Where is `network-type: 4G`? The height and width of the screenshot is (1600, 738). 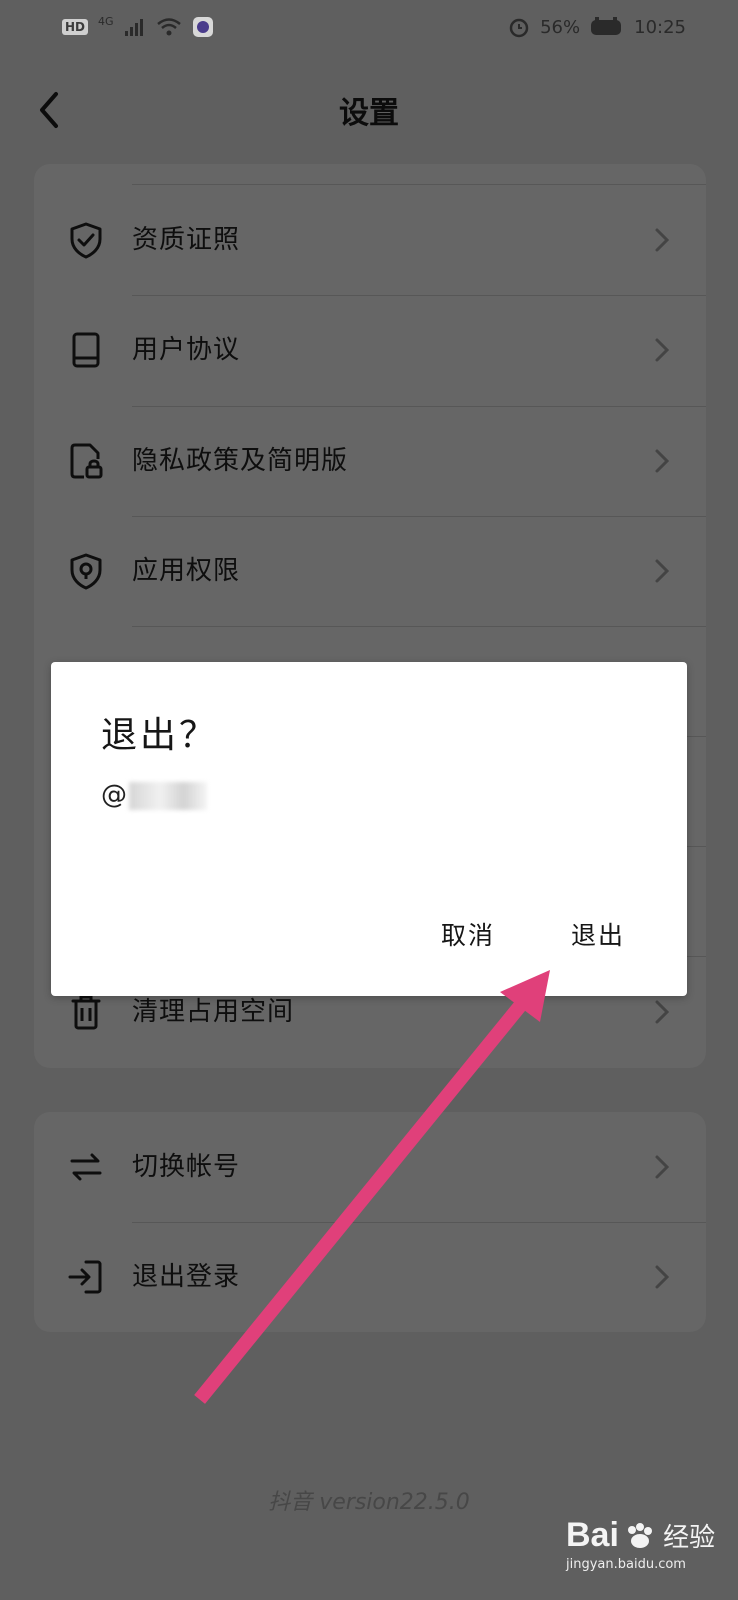
network-type: 4G is located at coordinates (106, 21).